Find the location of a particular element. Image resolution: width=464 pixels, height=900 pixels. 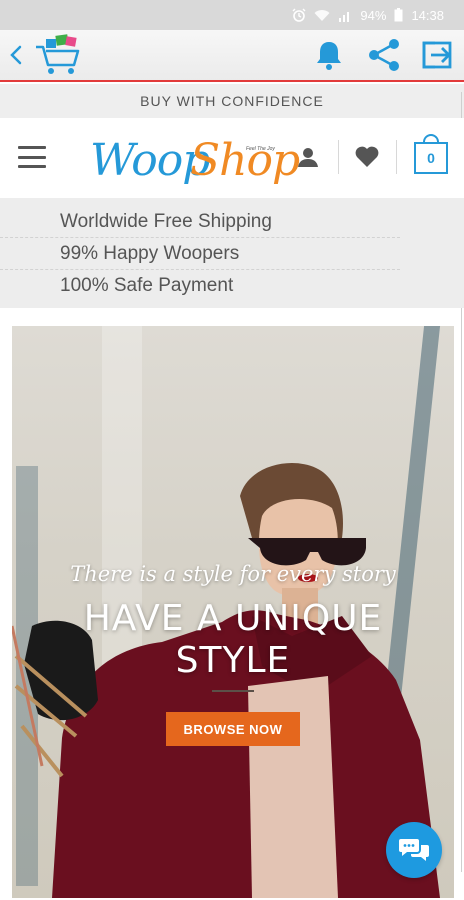

browse-now-button: BROWSE NOW is located at coordinates (233, 729).